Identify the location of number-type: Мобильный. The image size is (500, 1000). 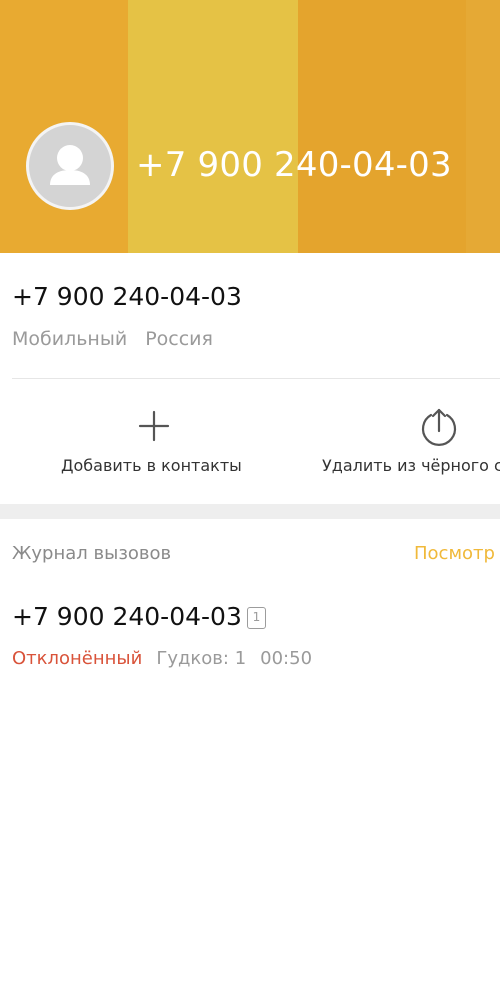
(70, 339).